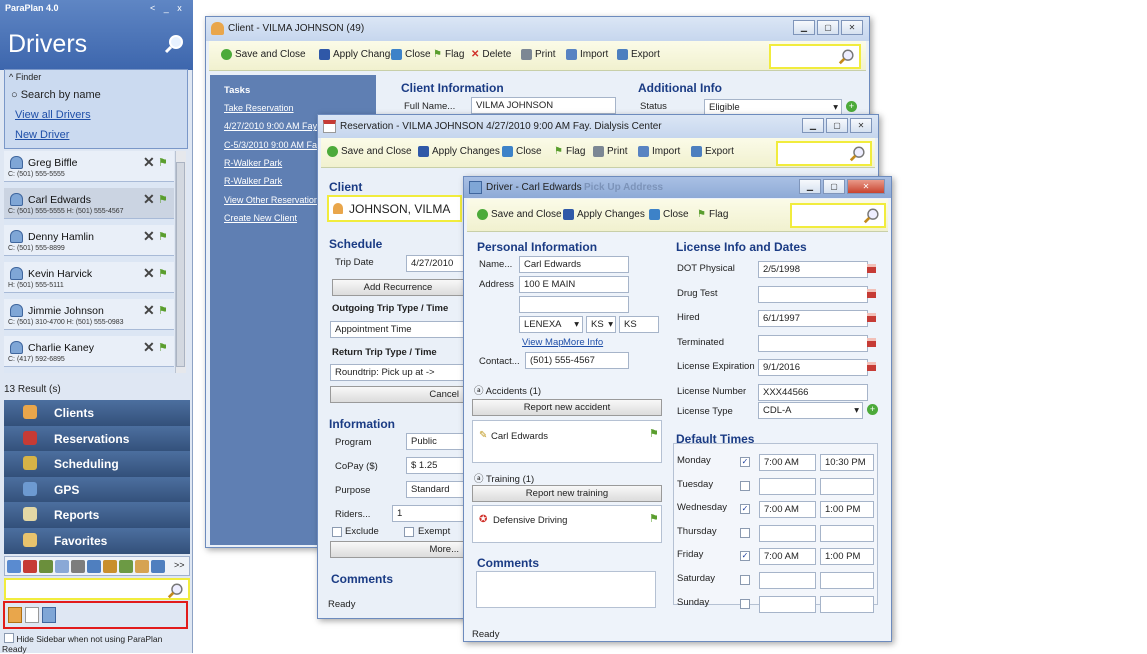  I want to click on training-item: Defensive Driving, so click(530, 520).